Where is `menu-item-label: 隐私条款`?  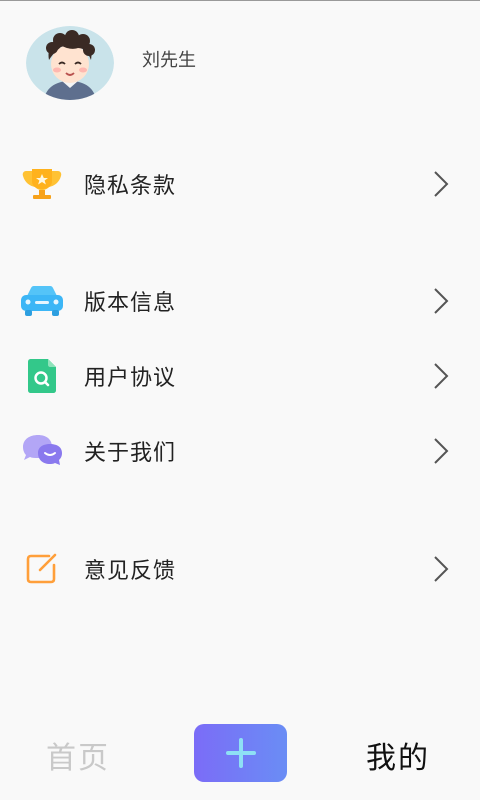 menu-item-label: 隐私条款 is located at coordinates (130, 186).